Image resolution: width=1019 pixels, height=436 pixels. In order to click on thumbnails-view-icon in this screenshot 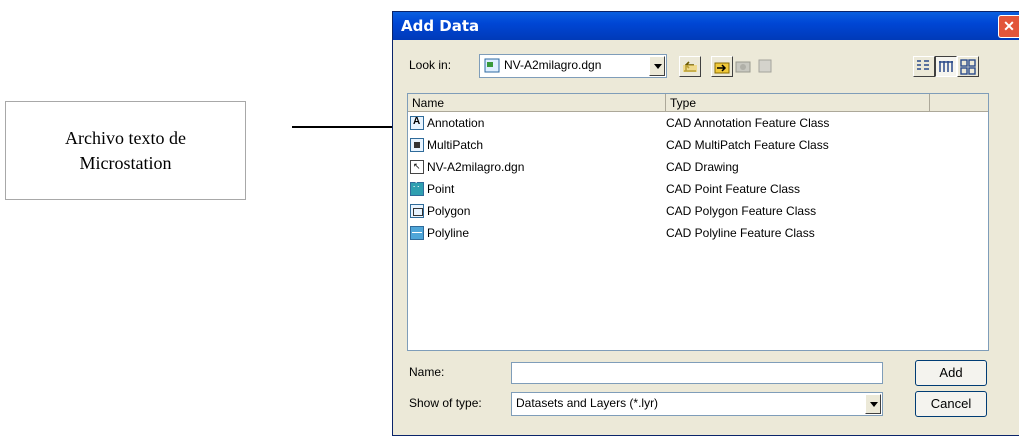, I will do `click(968, 67)`.